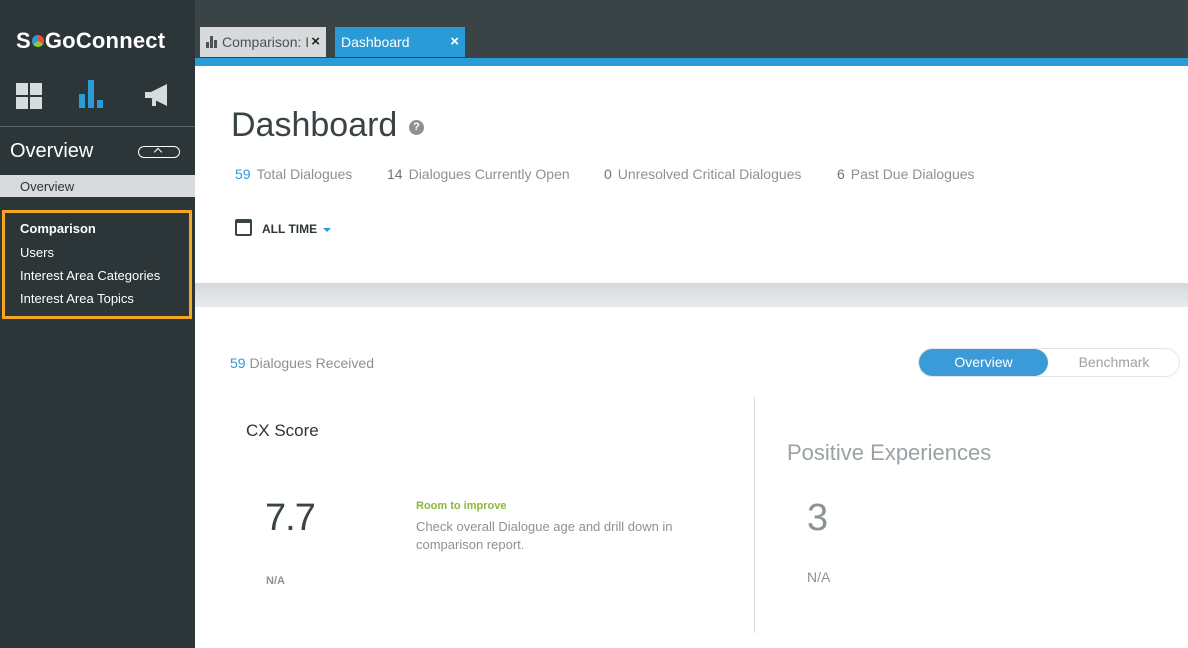  Describe the element at coordinates (478, 174) in the screenshot. I see `stat-open-dialogues: 14 Dialogues Currently Open` at that location.